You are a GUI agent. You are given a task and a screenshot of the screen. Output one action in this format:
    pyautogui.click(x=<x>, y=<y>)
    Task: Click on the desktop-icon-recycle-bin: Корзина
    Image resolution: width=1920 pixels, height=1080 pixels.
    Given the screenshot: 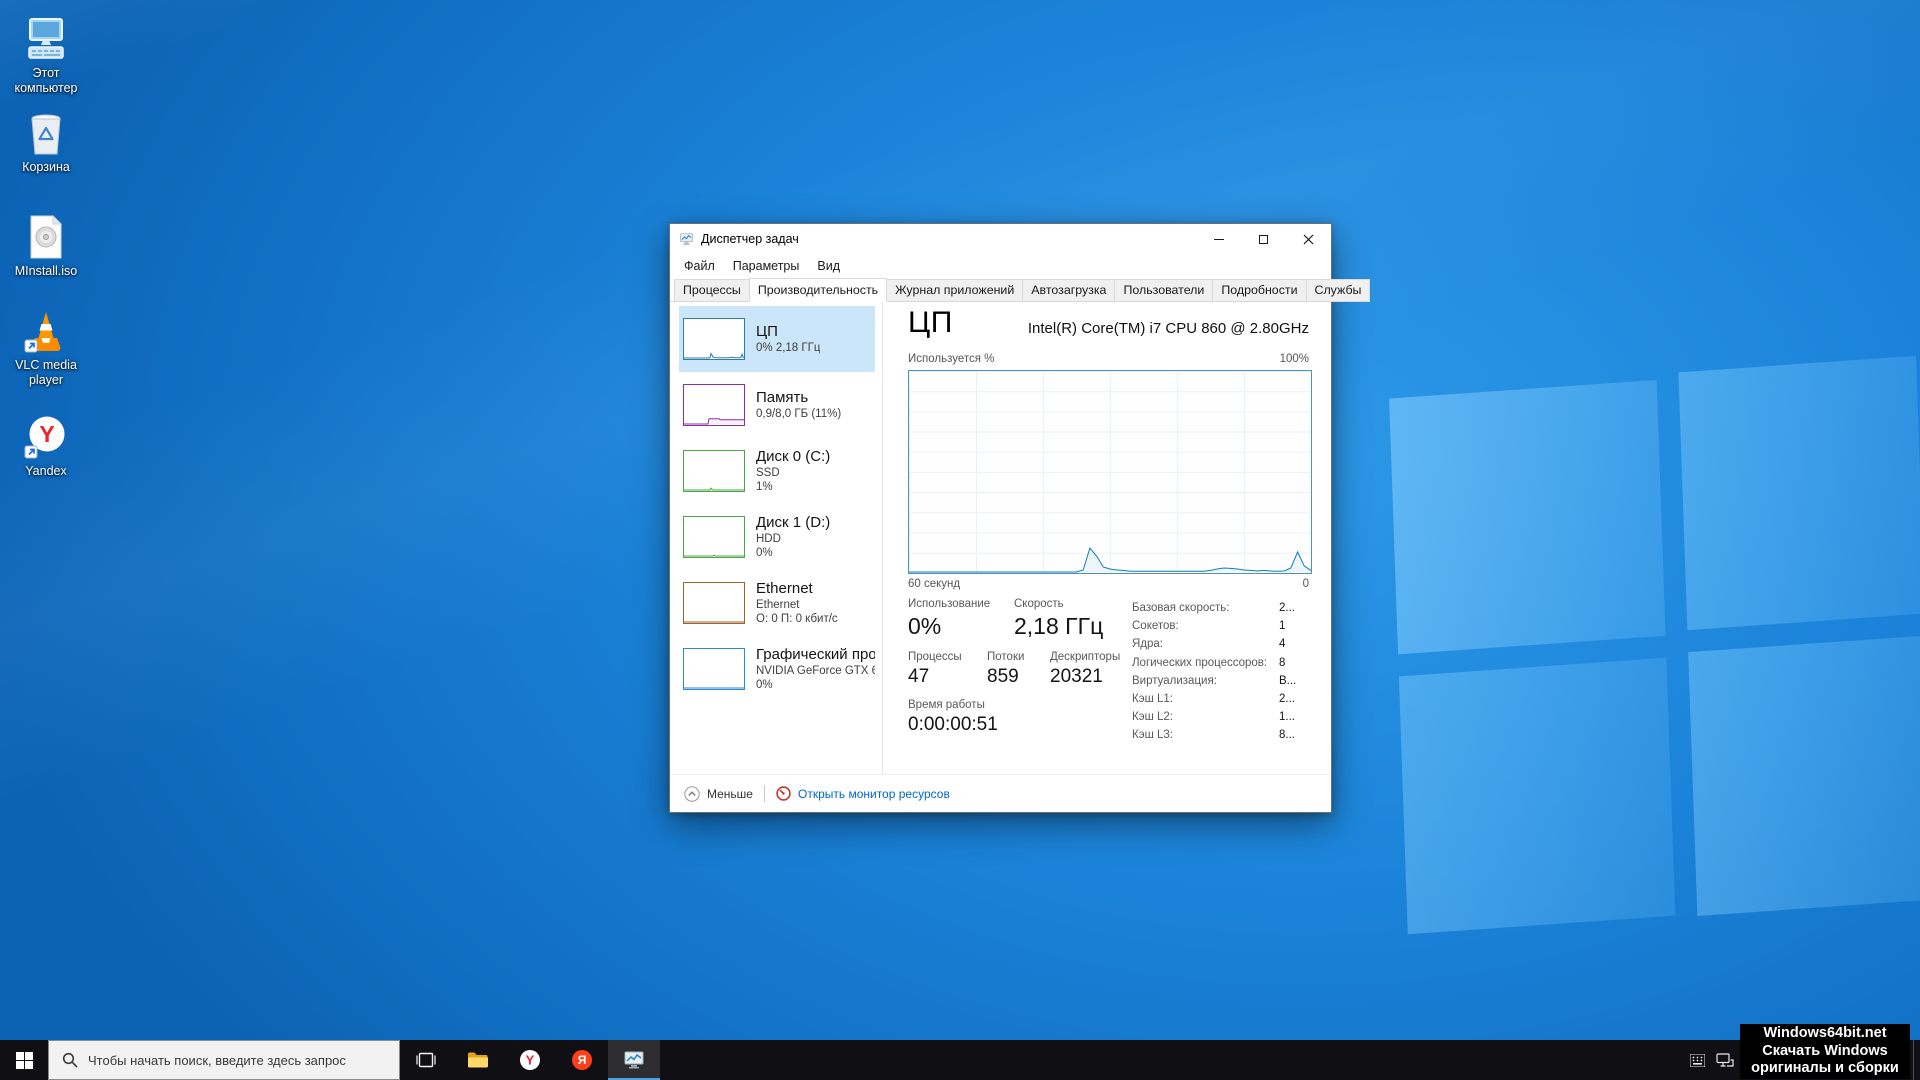 What is the action you would take?
    pyautogui.click(x=46, y=141)
    